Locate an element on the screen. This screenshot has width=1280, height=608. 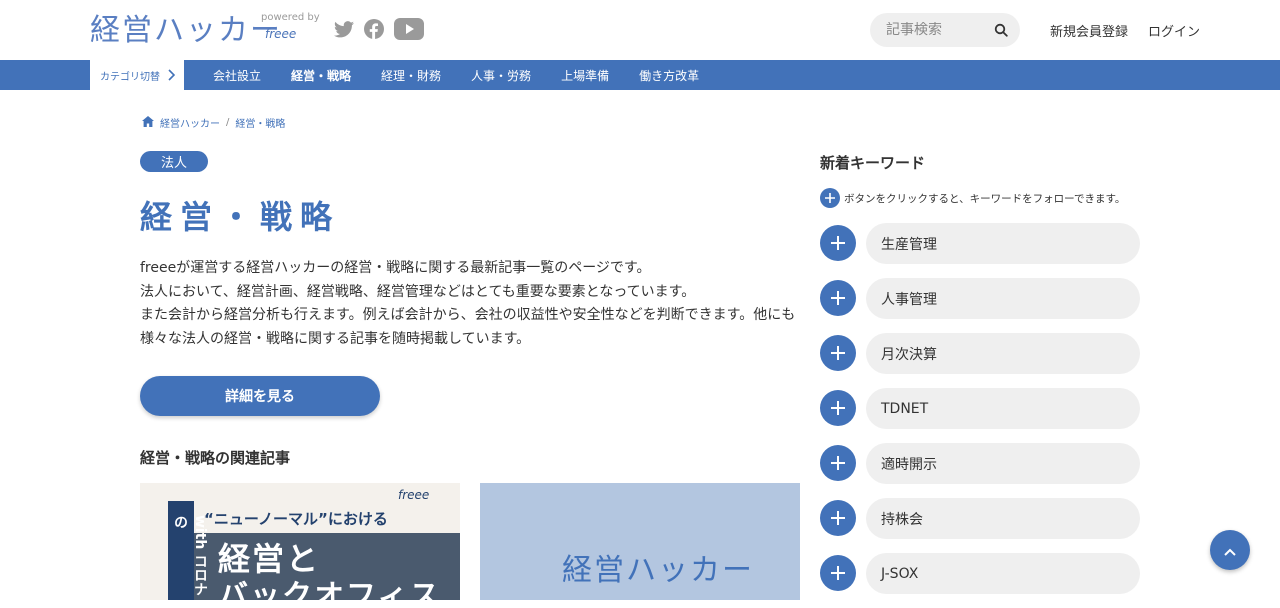
category-nav: カテゴリ切替 会社設立 経営・戦略 経理・財務 人事・労務 上場準備 働き方改革 is located at coordinates (640, 75).